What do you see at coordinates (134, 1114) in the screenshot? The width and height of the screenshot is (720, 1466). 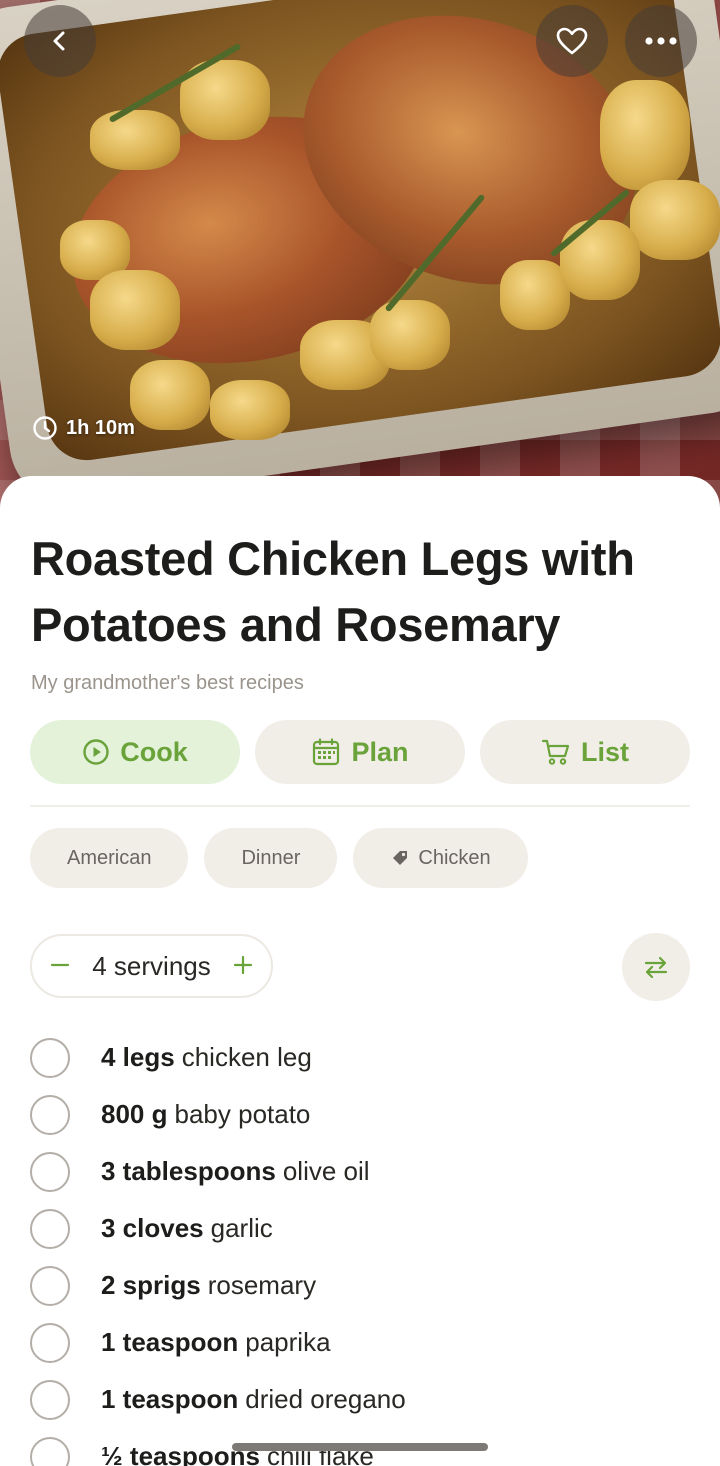 I see `ingredient-quantity: 800 g` at bounding box center [134, 1114].